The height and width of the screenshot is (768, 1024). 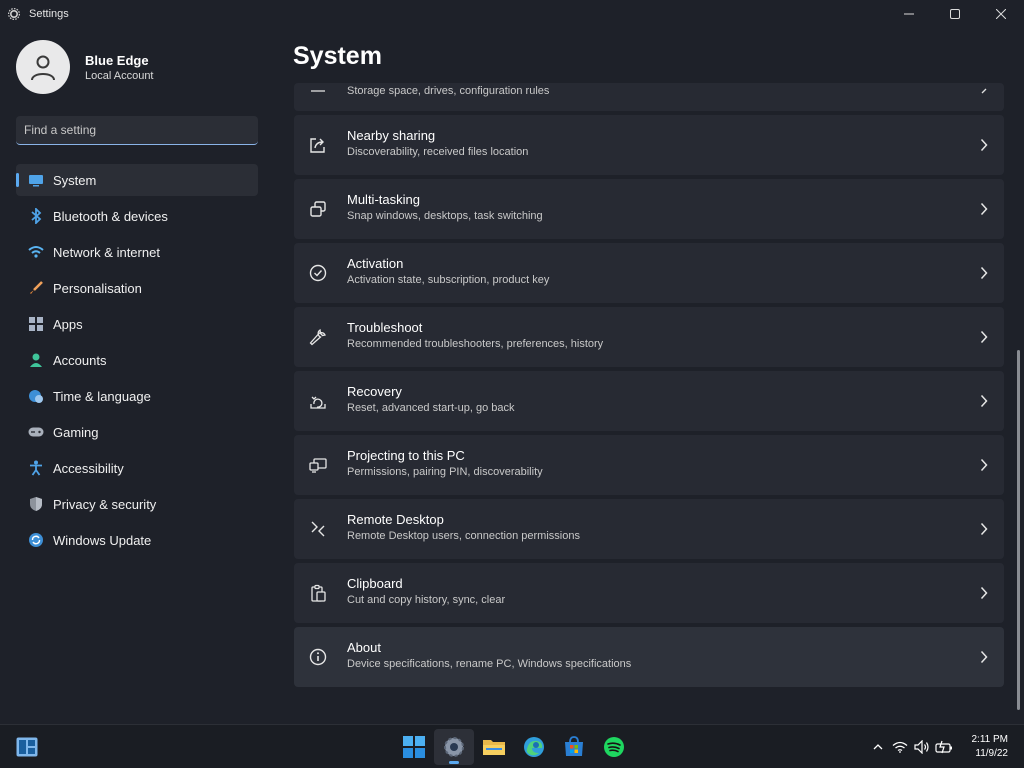 I want to click on spotify-icon, so click(x=614, y=747).